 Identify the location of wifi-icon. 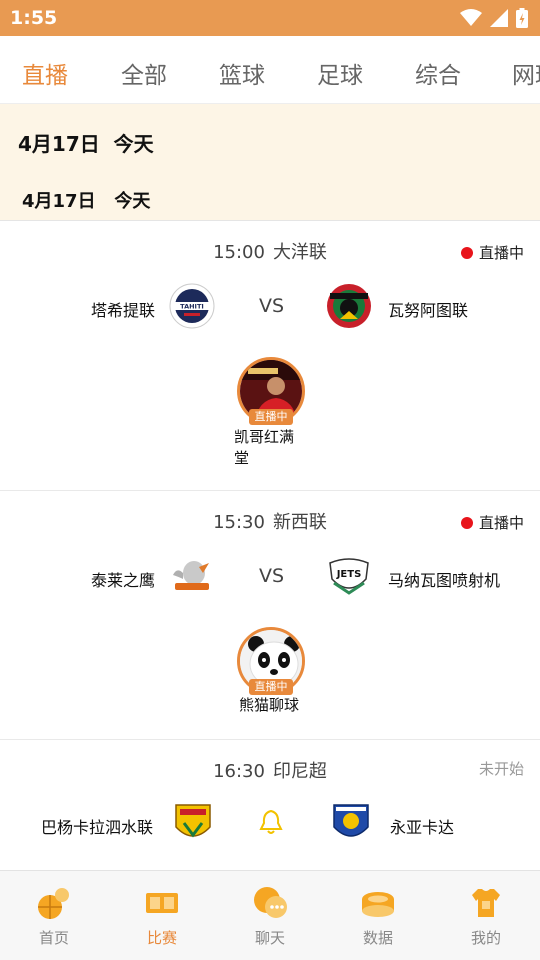
(471, 17).